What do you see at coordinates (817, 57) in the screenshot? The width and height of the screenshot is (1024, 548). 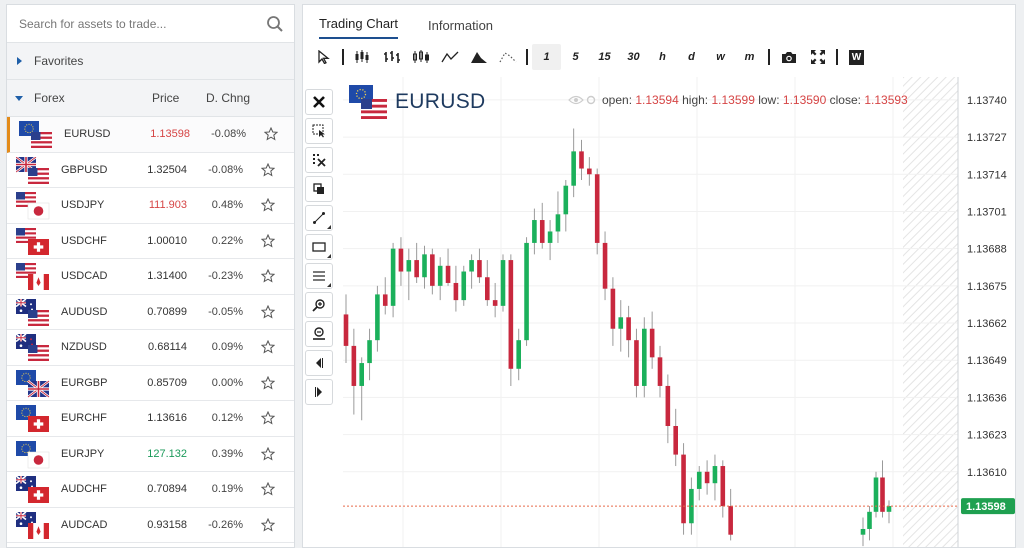 I see `fullscreen-button` at bounding box center [817, 57].